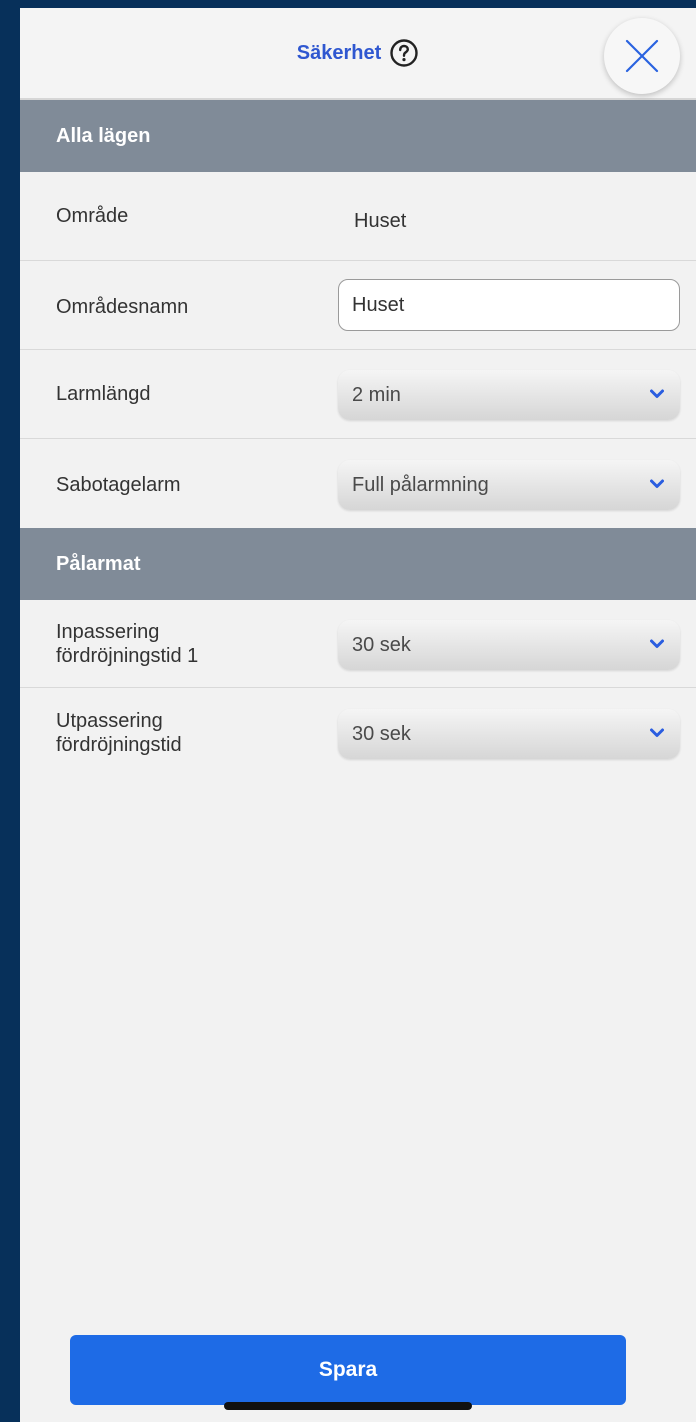 This screenshot has width=696, height=1422. I want to click on alarm-length-row: Larmlängd 2 min, so click(358, 394).